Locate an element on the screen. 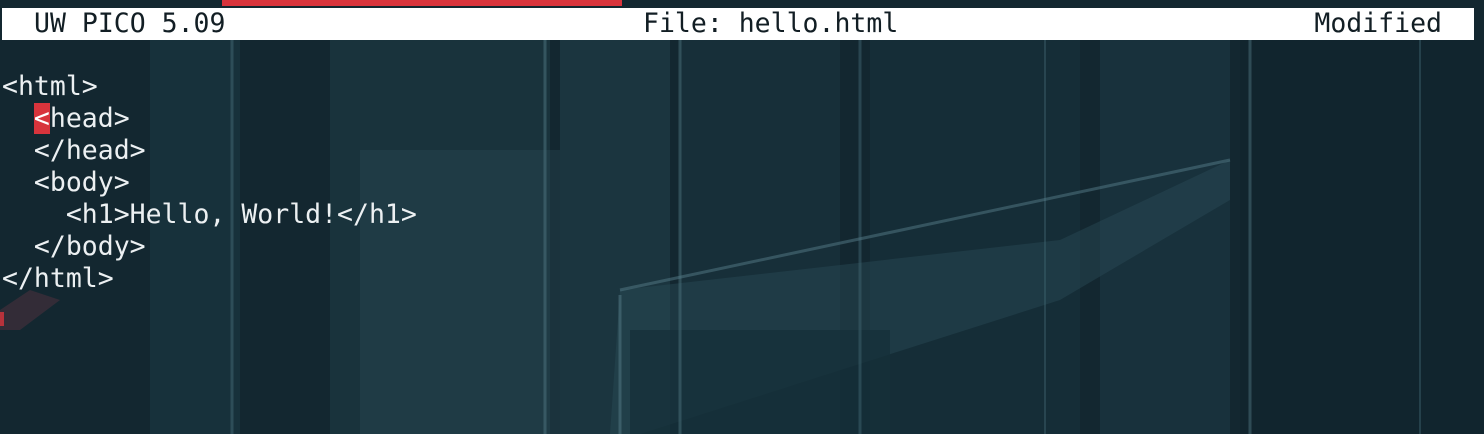 This screenshot has width=1484, height=434. line-text: <h1>Hello, World!</h1> is located at coordinates (241, 214).